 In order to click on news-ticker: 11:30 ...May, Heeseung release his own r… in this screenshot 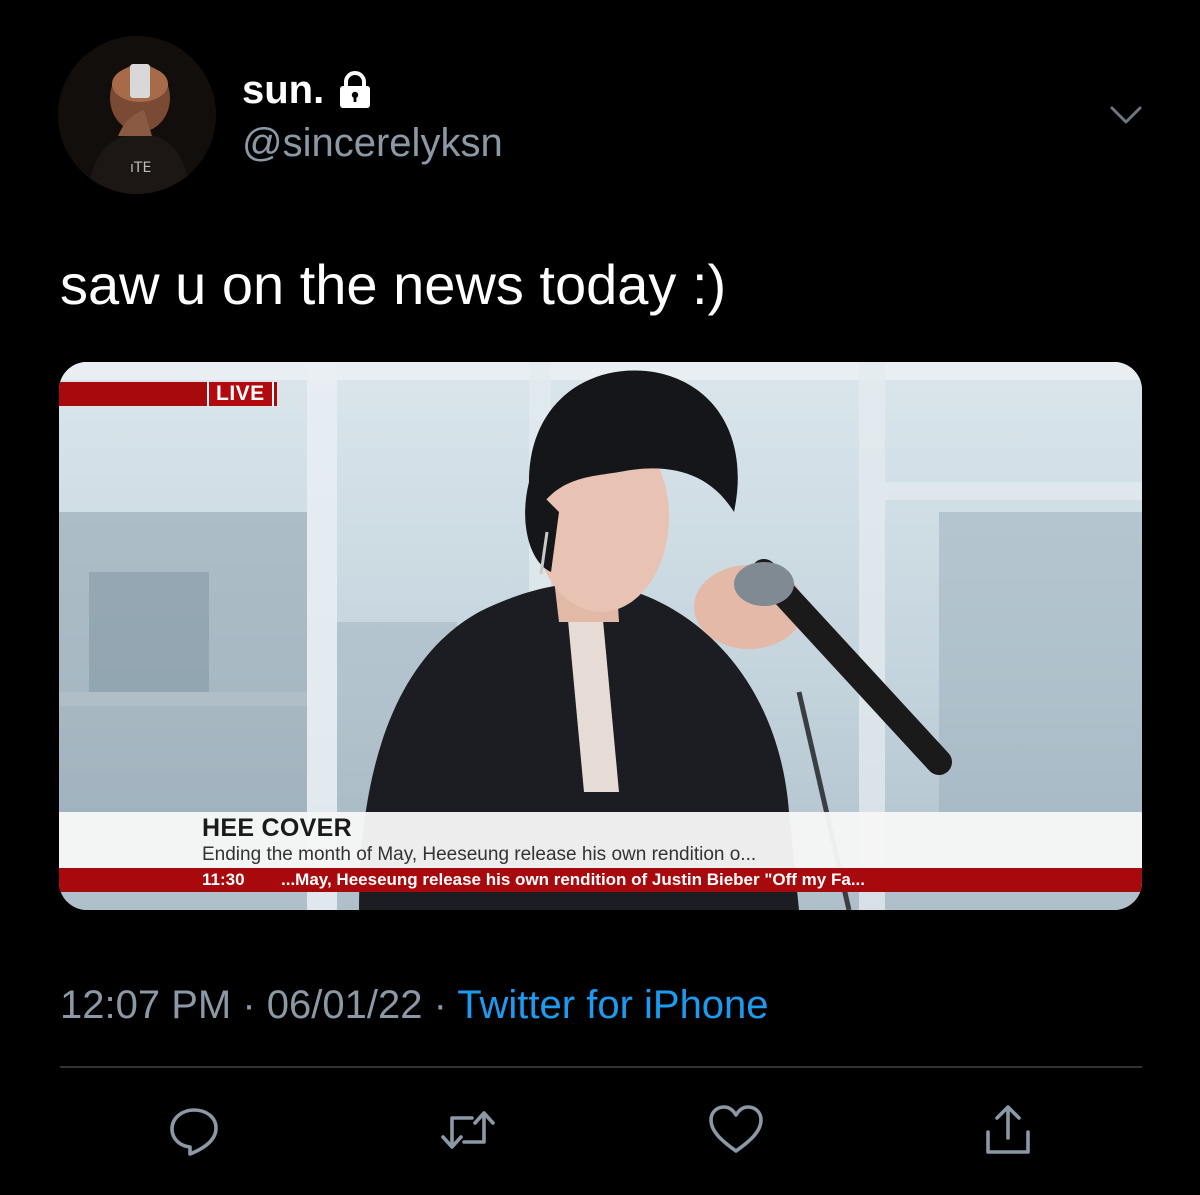, I will do `click(600, 880)`.